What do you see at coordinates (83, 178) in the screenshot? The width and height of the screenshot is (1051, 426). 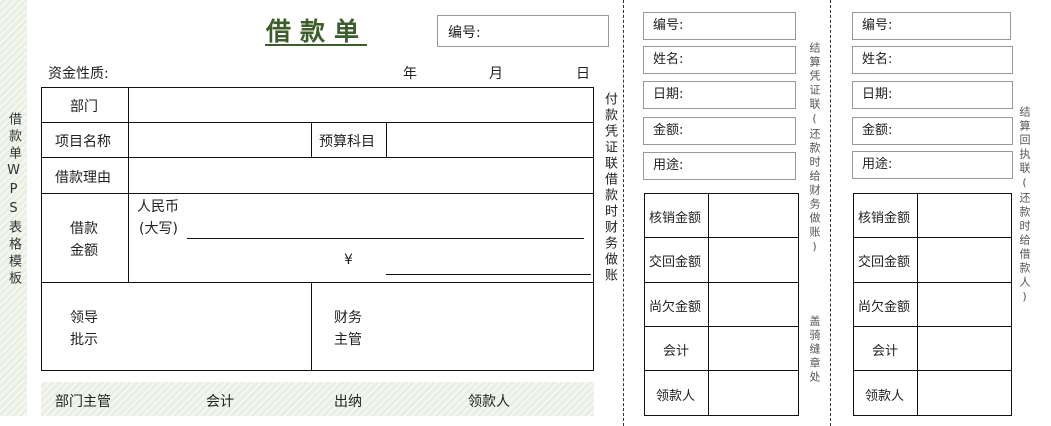 I see `loan-reason-label: 借款理由` at bounding box center [83, 178].